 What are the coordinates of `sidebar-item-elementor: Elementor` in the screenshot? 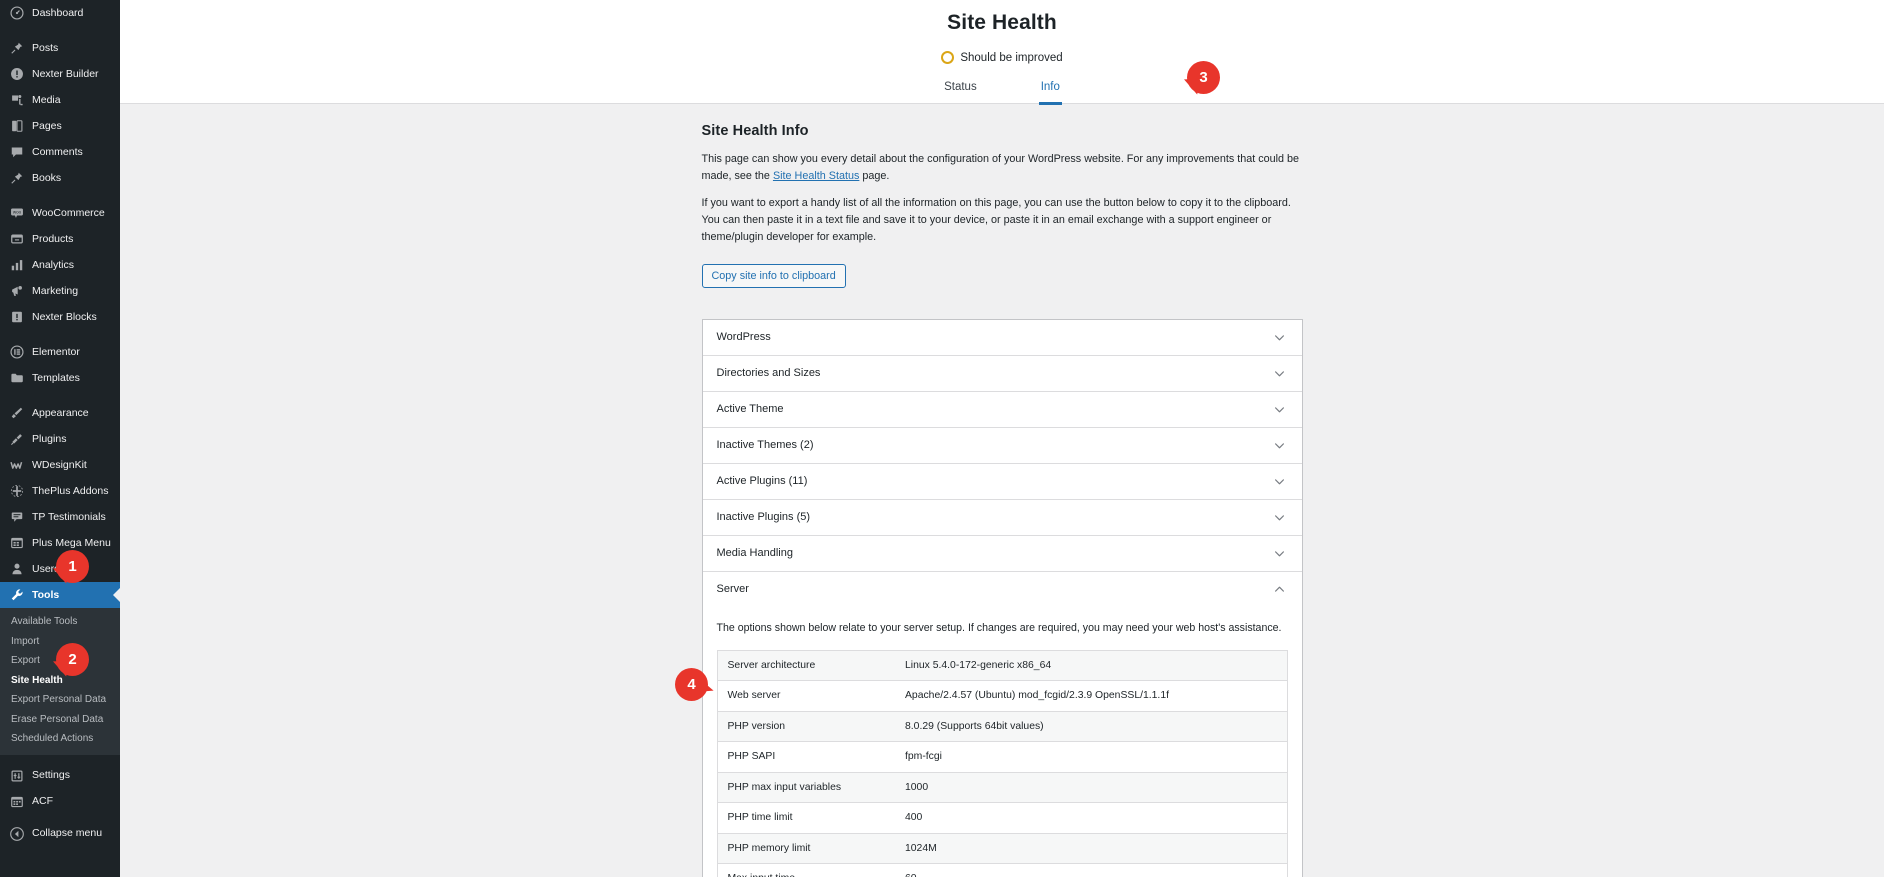 It's located at (60, 352).